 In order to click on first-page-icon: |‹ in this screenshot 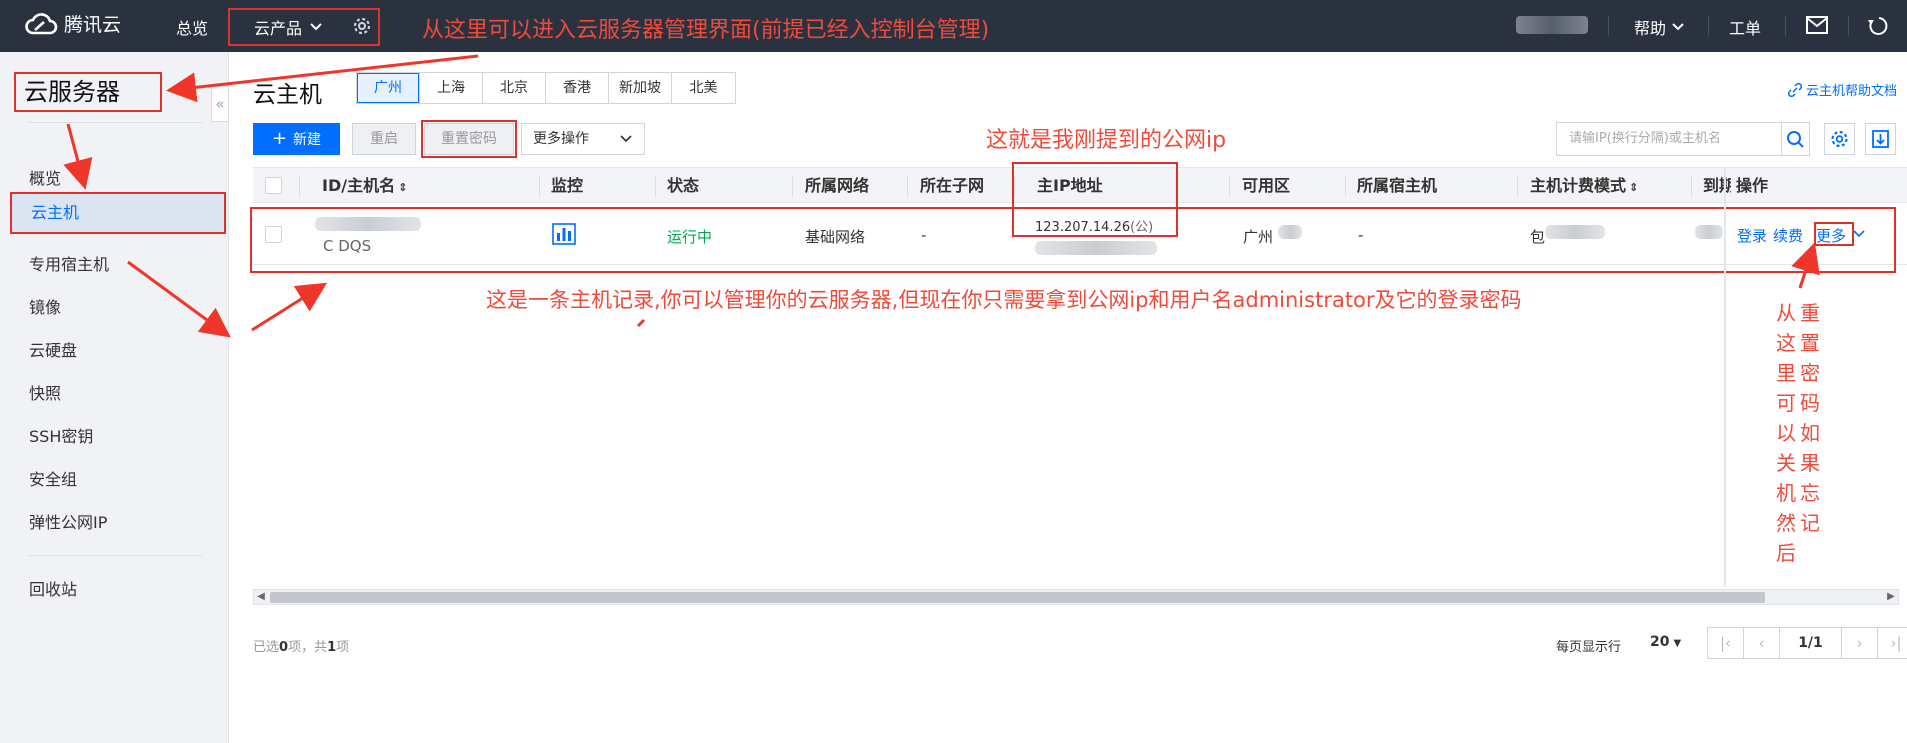, I will do `click(1726, 643)`.